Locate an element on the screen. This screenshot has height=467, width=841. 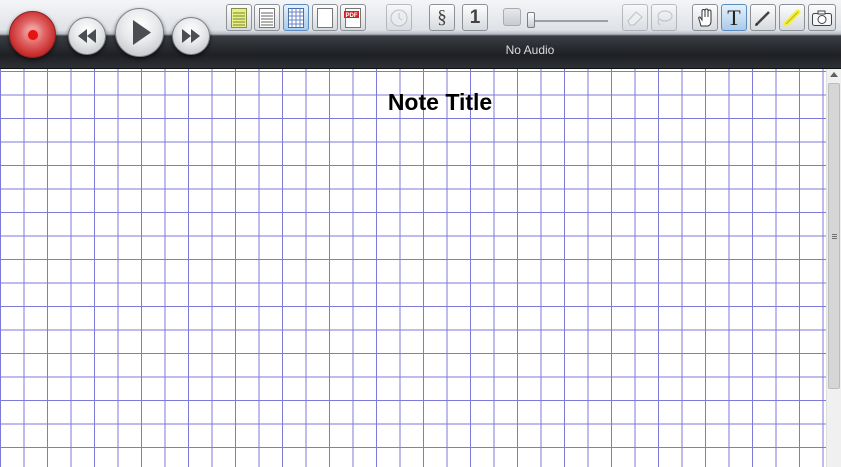
fast-forward-button is located at coordinates (191, 36).